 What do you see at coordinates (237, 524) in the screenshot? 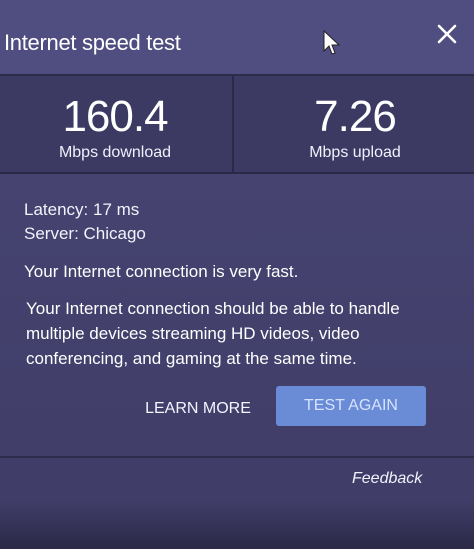
I see `bottom-shade` at bounding box center [237, 524].